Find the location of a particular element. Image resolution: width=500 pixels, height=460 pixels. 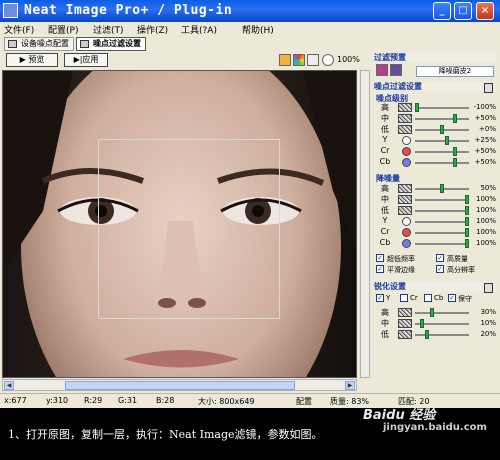

load-preset-icon is located at coordinates (382, 70).